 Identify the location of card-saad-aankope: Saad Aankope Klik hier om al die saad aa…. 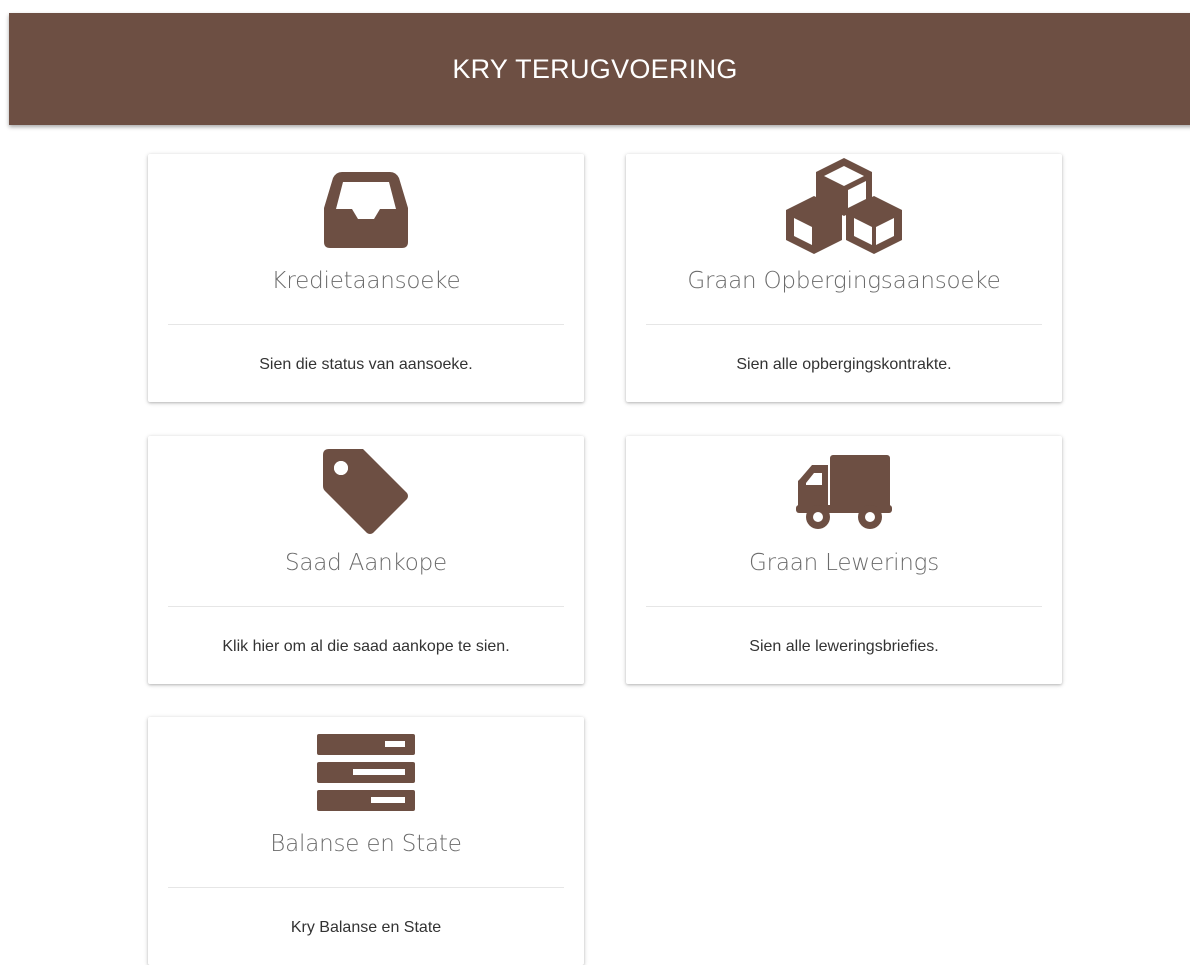
(366, 560).